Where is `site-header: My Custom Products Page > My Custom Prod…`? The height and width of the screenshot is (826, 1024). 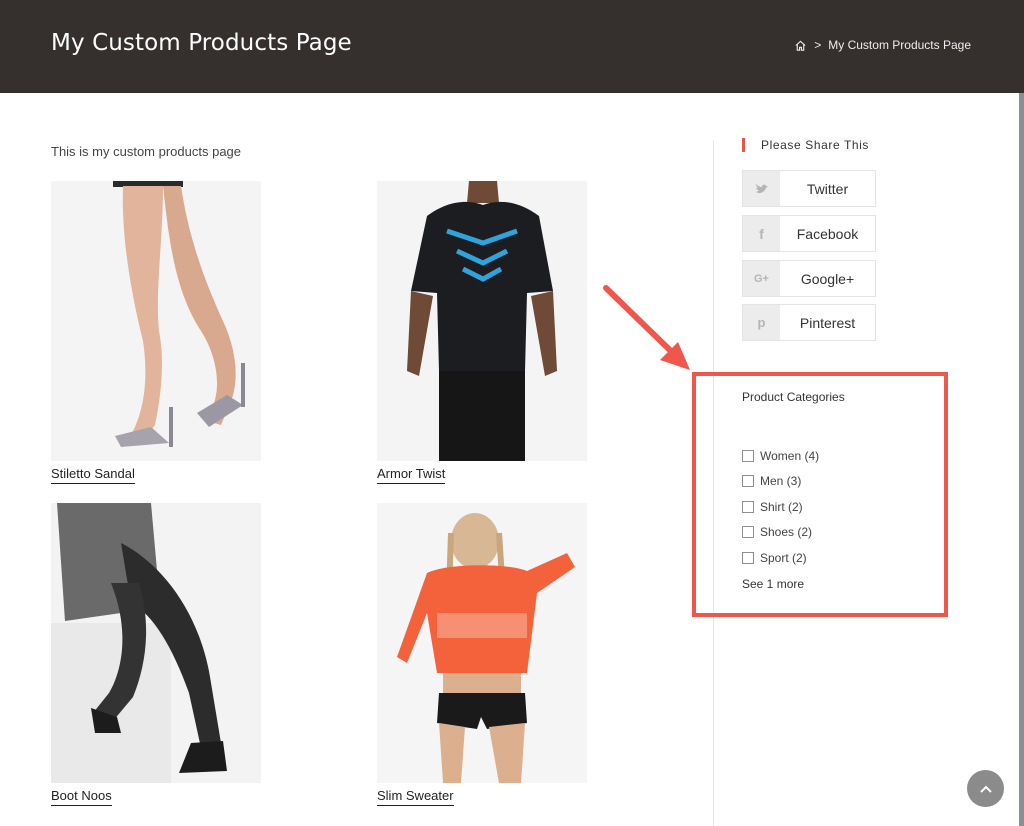
site-header: My Custom Products Page > My Custom Prod… is located at coordinates (512, 46).